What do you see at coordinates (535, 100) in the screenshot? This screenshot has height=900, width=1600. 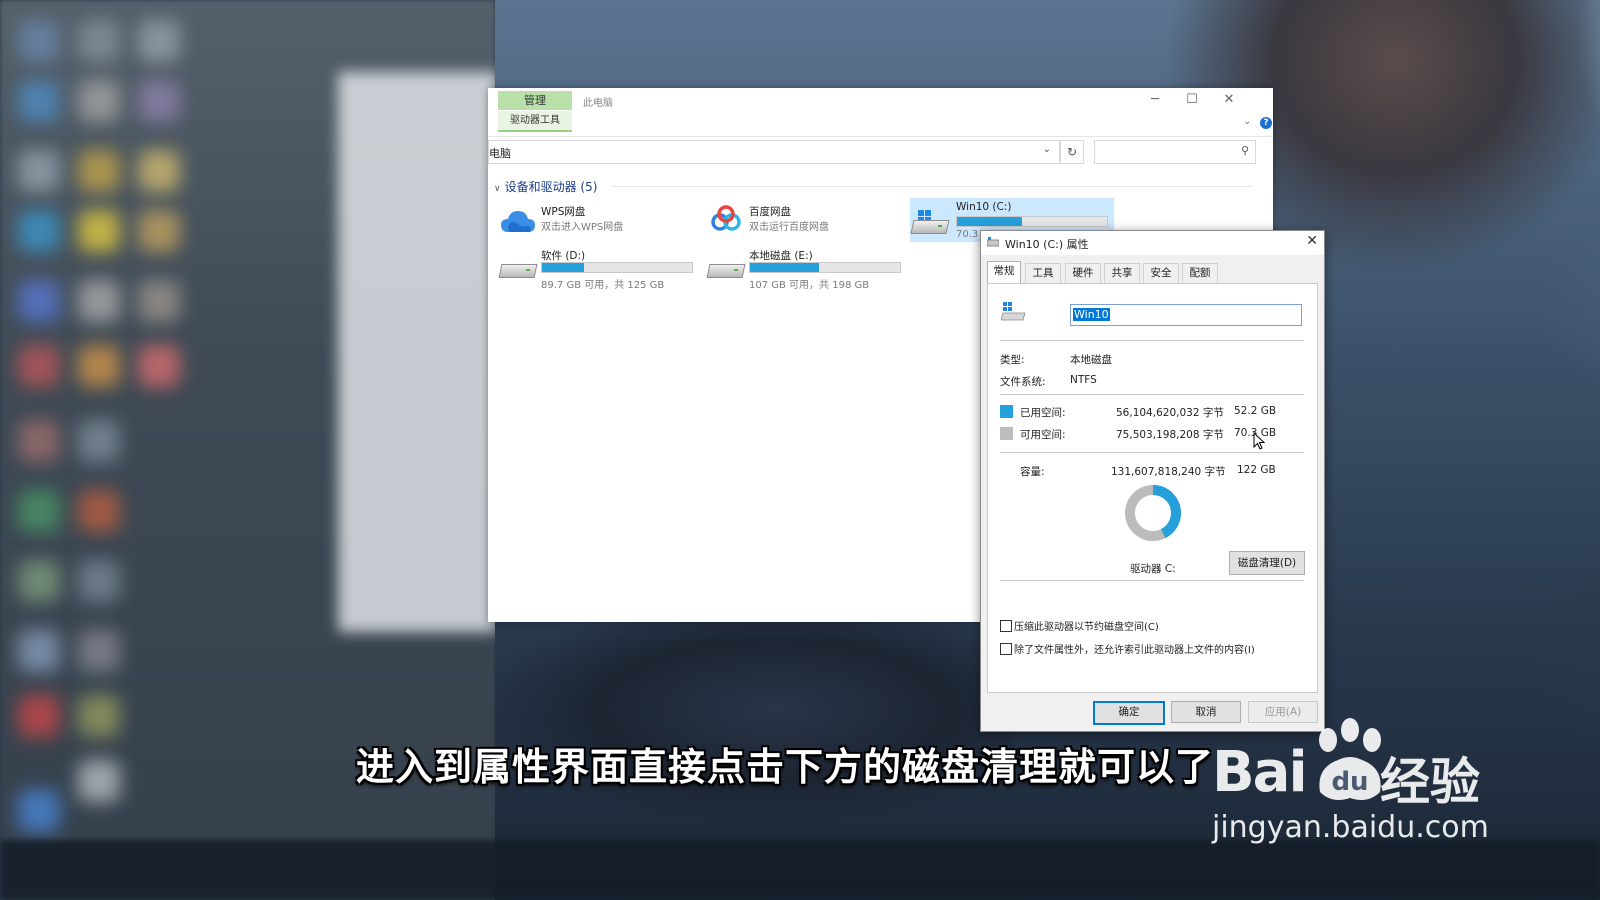 I see `ribbon-tab-manage: 管理` at bounding box center [535, 100].